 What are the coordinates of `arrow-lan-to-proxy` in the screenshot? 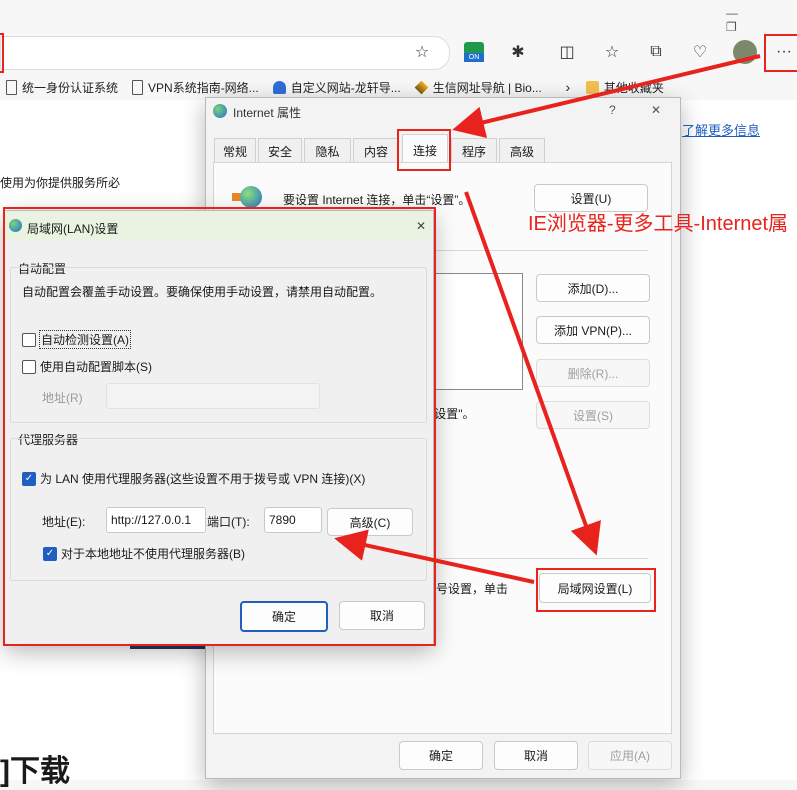 It's located at (434, 556).